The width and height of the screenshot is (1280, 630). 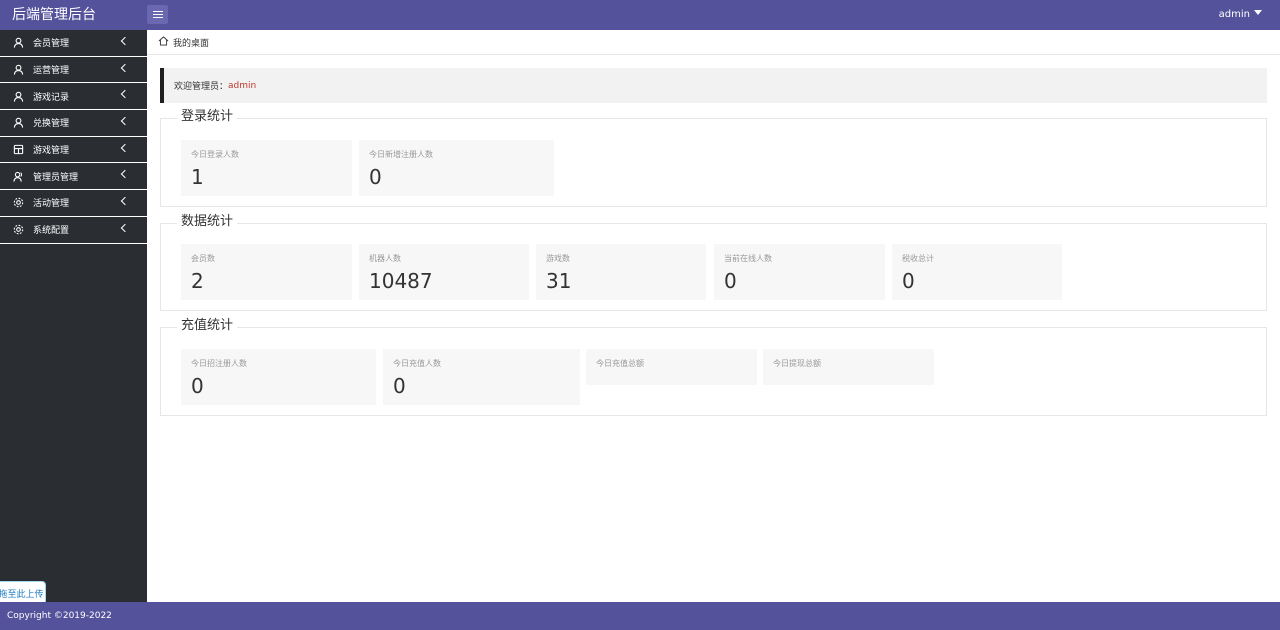 I want to click on stat-label: 游戏数, so click(x=558, y=258).